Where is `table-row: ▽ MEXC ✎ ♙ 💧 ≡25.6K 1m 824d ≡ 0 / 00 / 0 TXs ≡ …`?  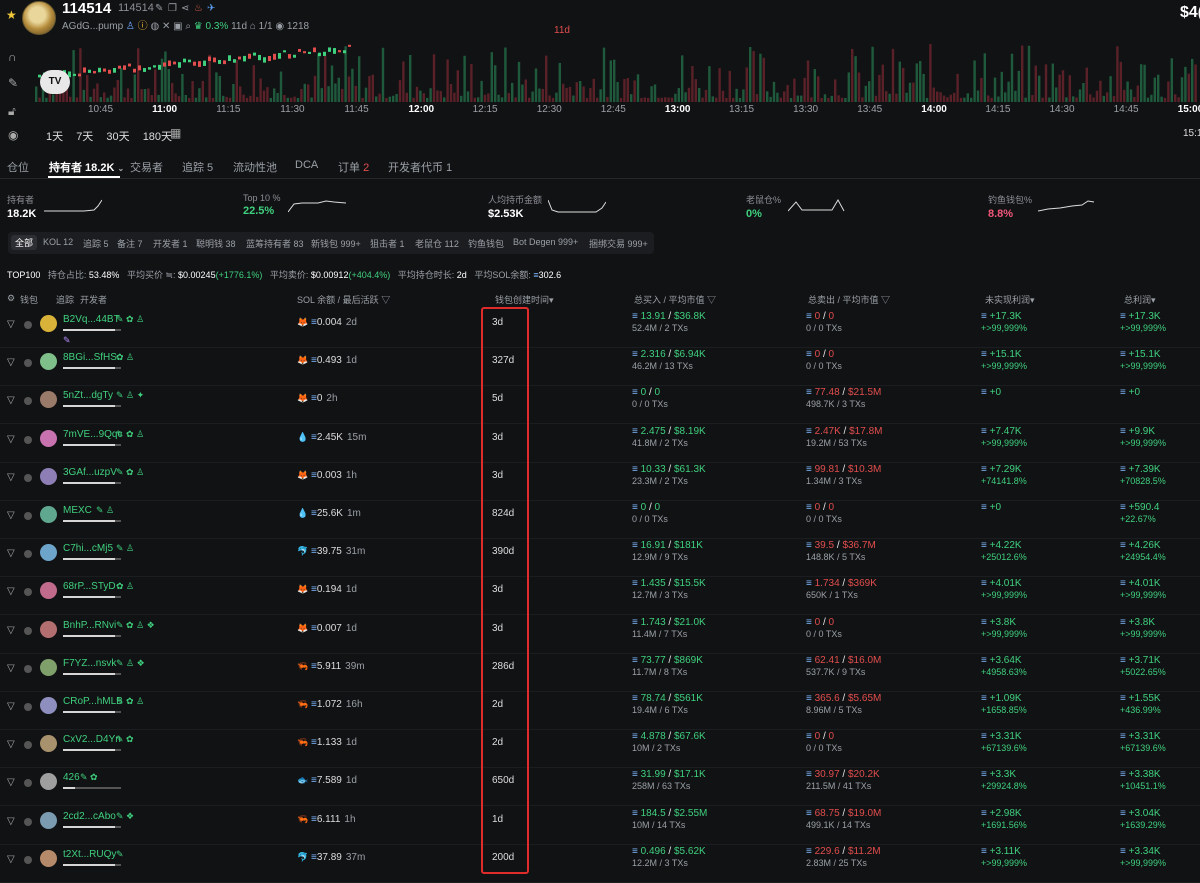
table-row: ▽ MEXC ✎ ♙ 💧 ≡25.6K 1m 824d ≡ 0 / 00 / 0 TXs ≡ … is located at coordinates (600, 519).